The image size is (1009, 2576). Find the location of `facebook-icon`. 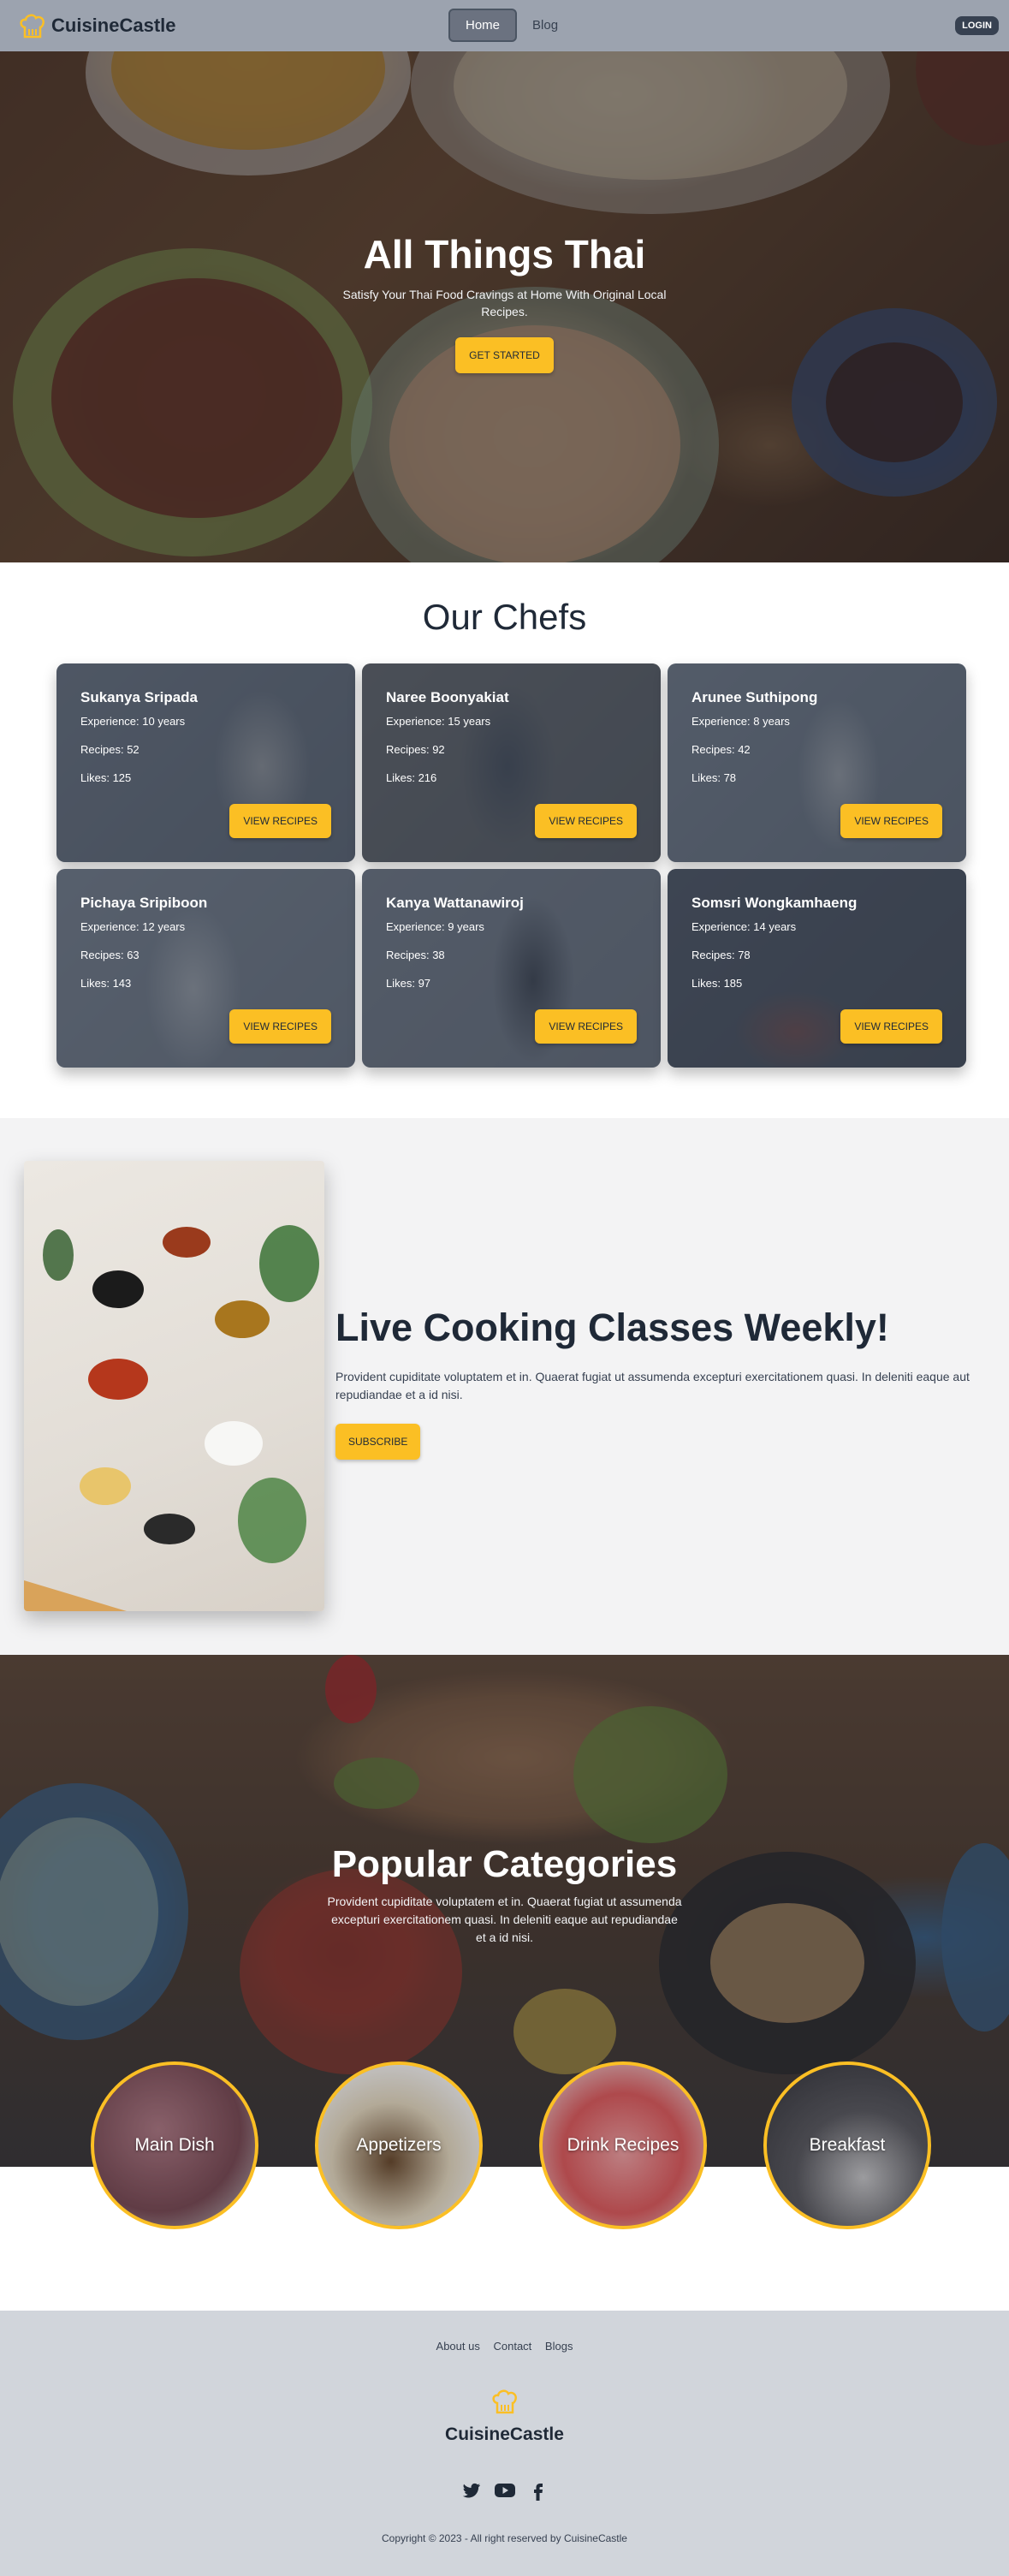

facebook-icon is located at coordinates (538, 2490).